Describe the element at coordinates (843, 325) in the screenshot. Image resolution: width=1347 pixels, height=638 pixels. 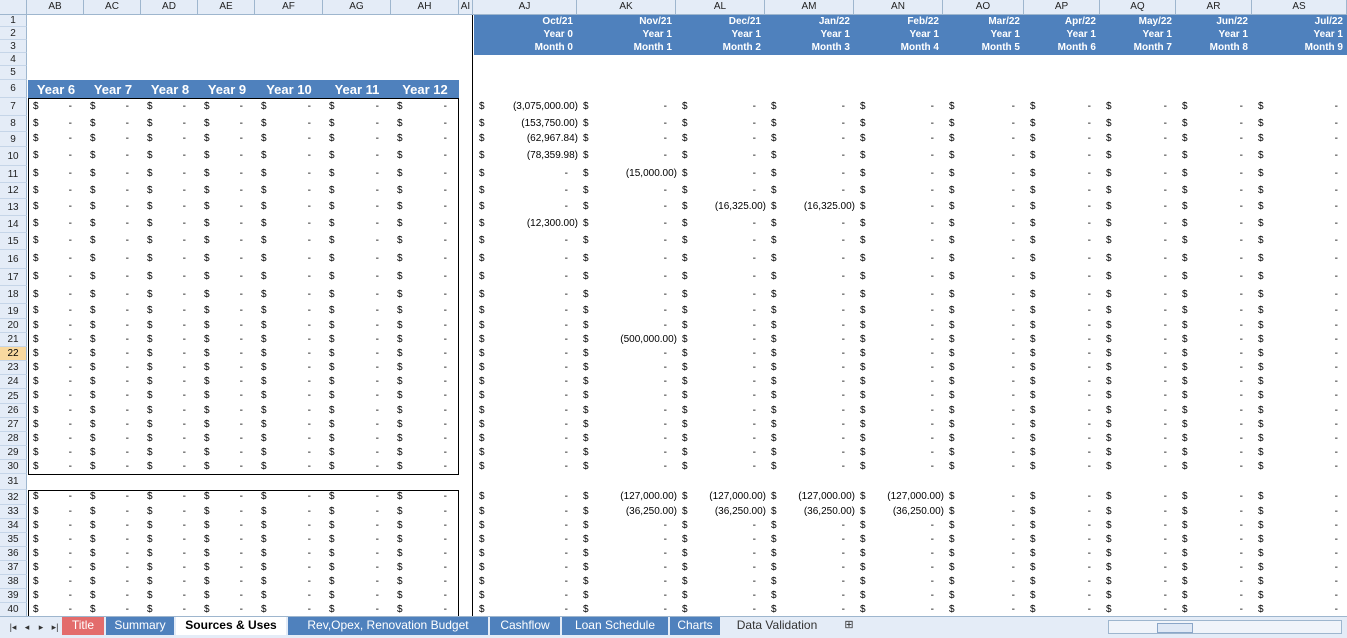
I see `cell-value-am20: -` at that location.